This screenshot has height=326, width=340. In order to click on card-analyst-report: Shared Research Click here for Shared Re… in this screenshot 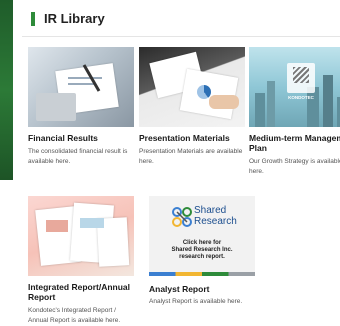, I will do `click(202, 256)`.